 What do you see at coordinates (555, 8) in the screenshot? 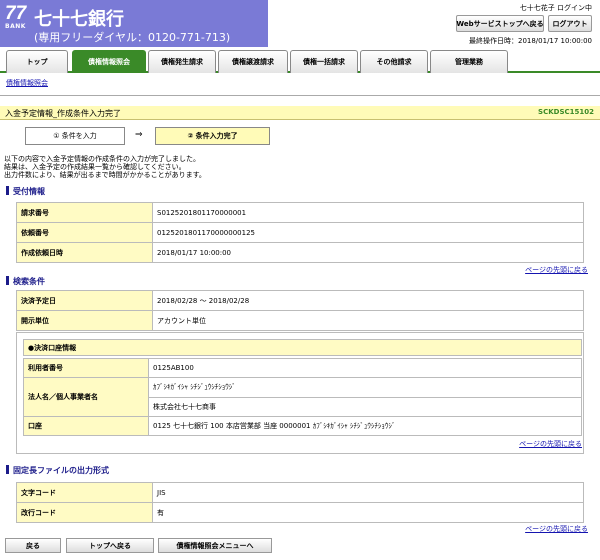
I see `login-status: 七十七花子 ログイン中` at bounding box center [555, 8].